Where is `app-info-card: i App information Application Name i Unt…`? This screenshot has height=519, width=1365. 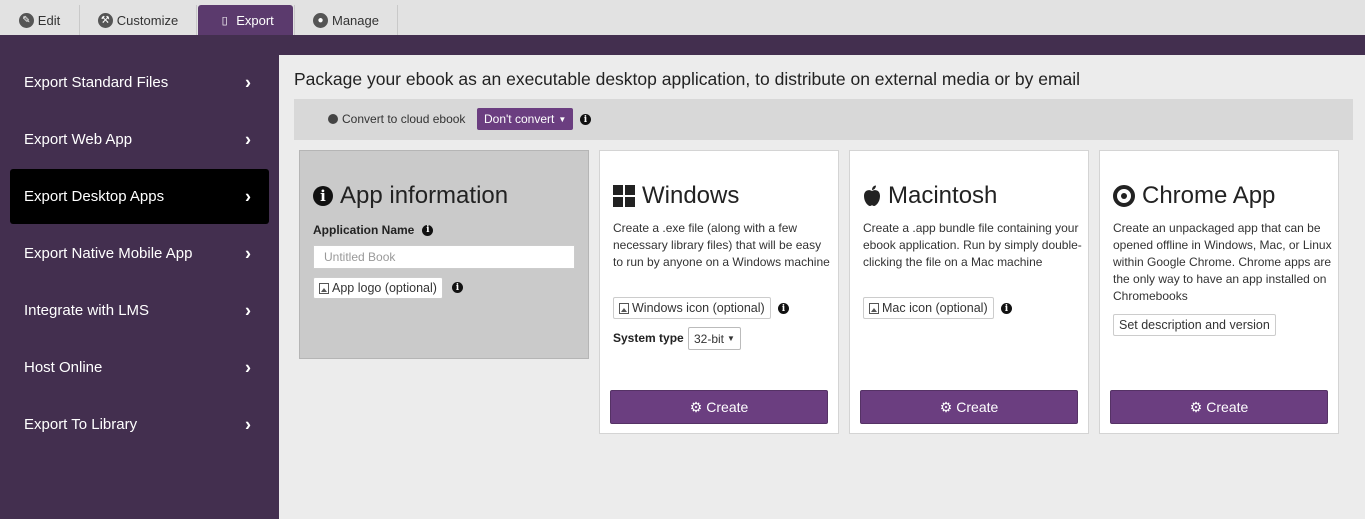 app-info-card: i App information Application Name i Unt… is located at coordinates (444, 254).